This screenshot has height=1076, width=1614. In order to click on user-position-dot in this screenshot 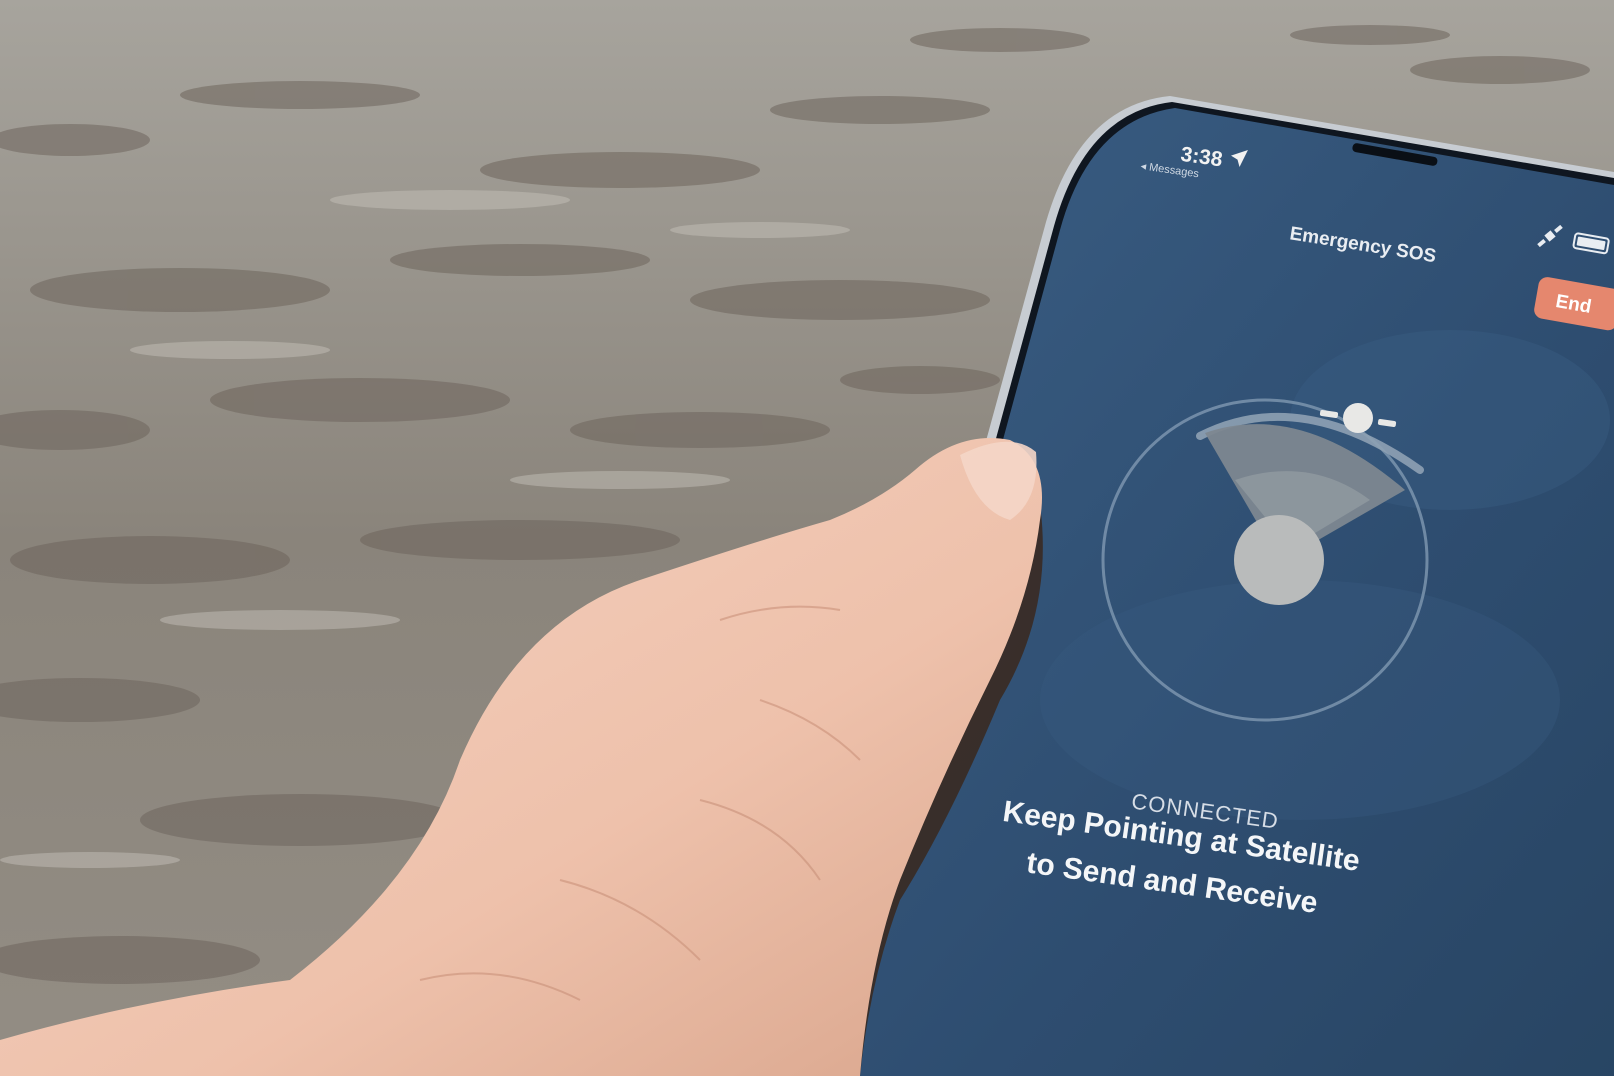, I will do `click(1279, 560)`.